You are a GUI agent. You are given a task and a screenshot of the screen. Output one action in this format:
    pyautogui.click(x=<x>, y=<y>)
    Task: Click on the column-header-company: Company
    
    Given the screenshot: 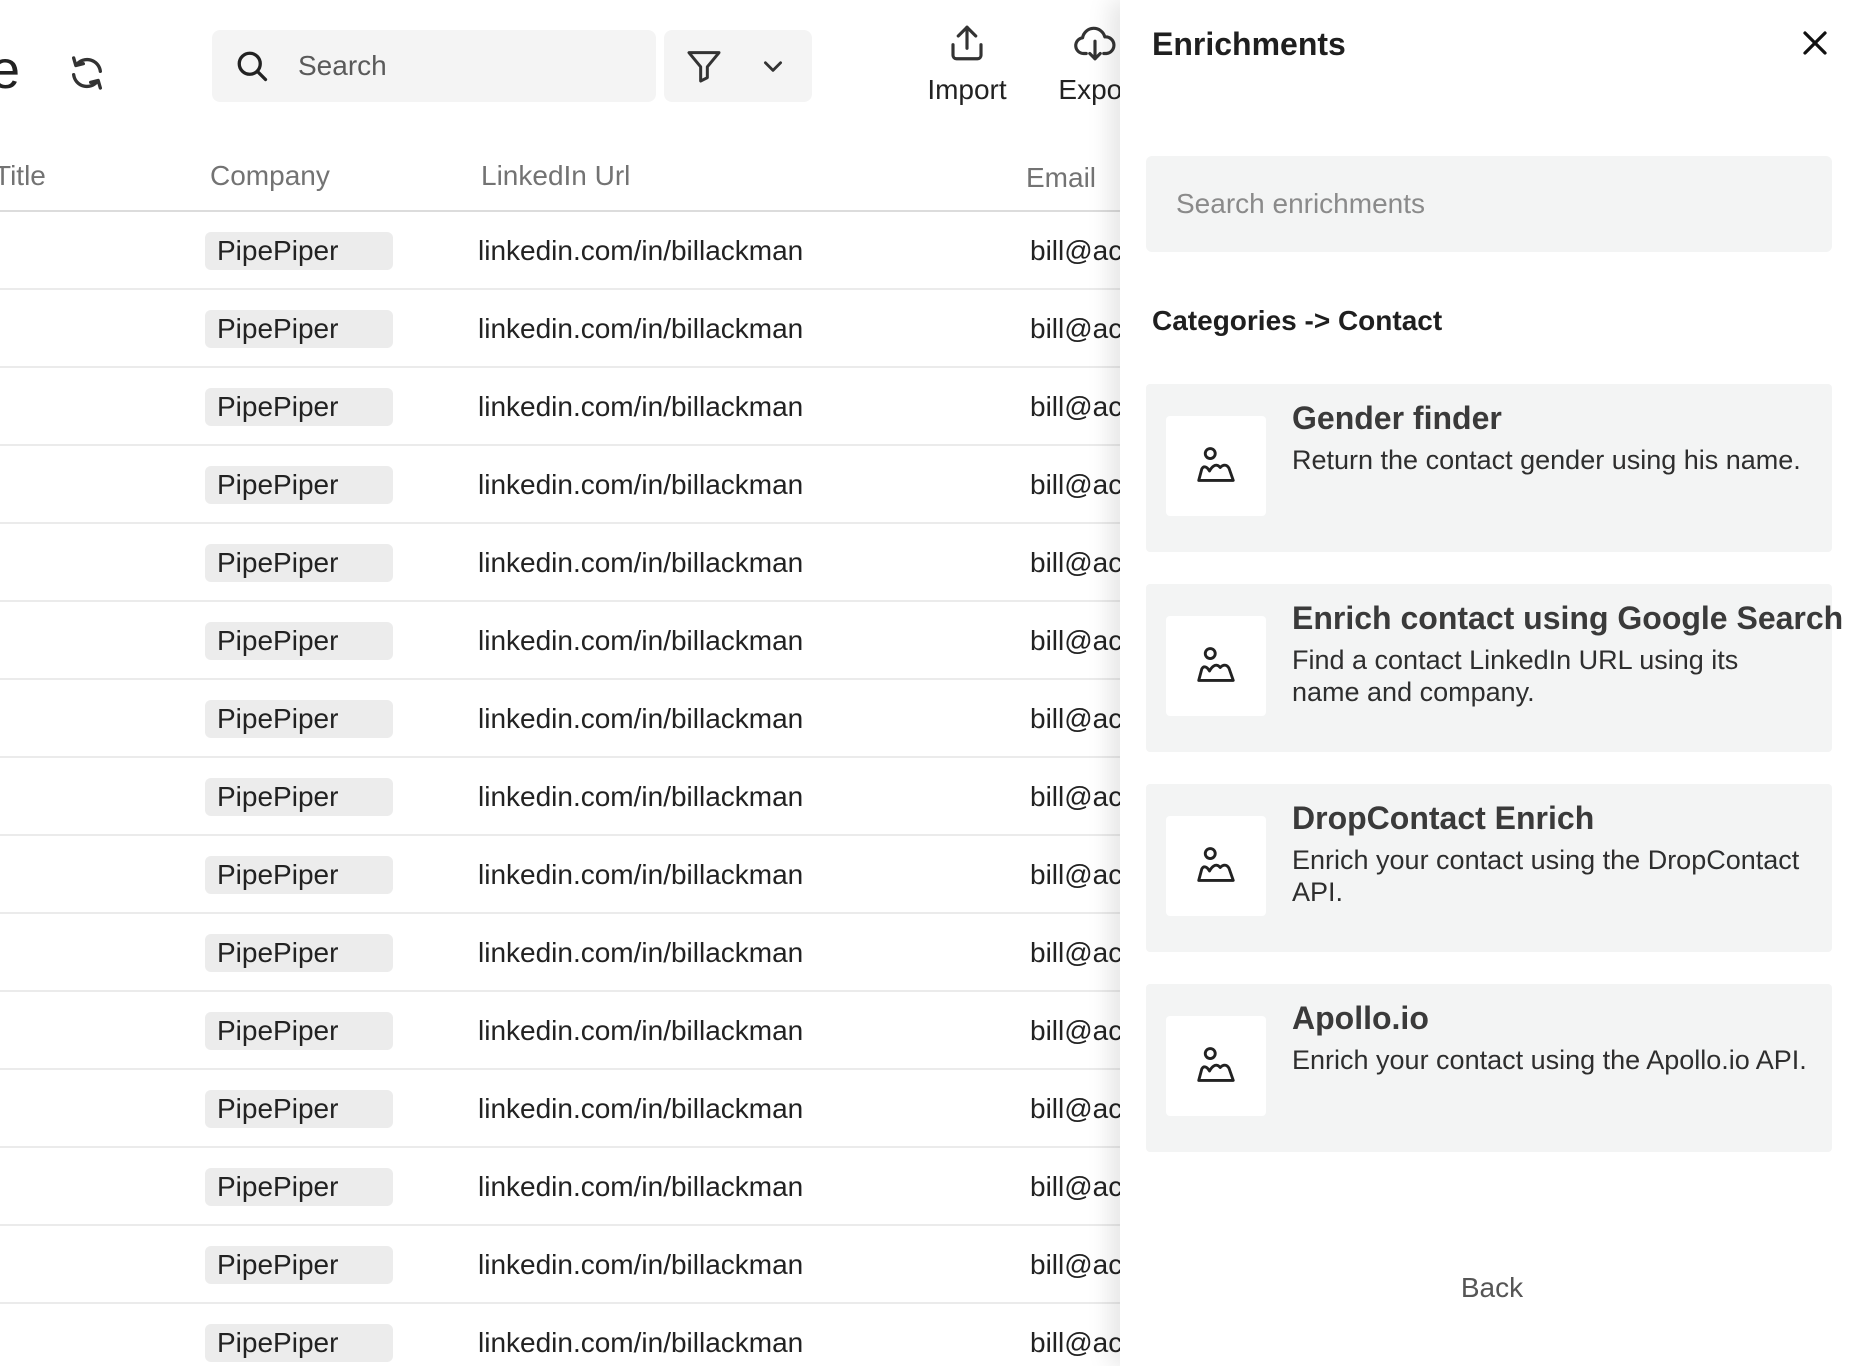 What is the action you would take?
    pyautogui.click(x=270, y=176)
    